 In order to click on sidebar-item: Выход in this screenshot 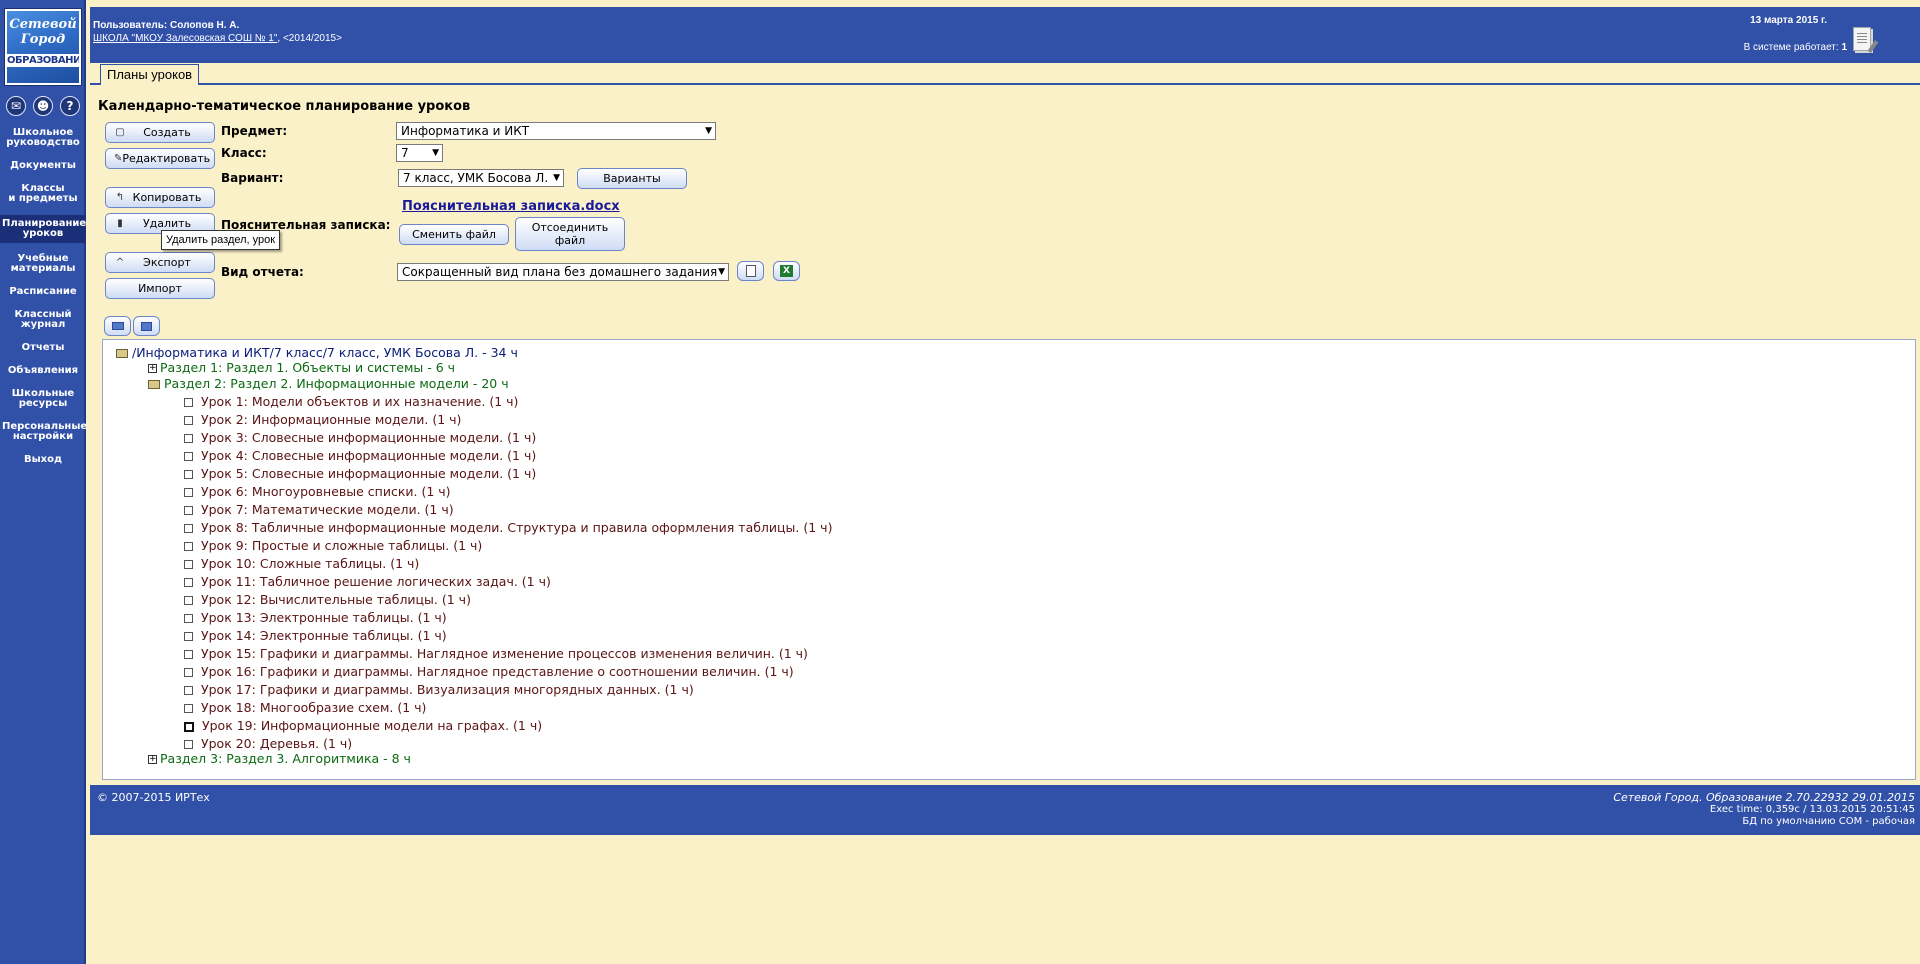, I will do `click(43, 460)`.